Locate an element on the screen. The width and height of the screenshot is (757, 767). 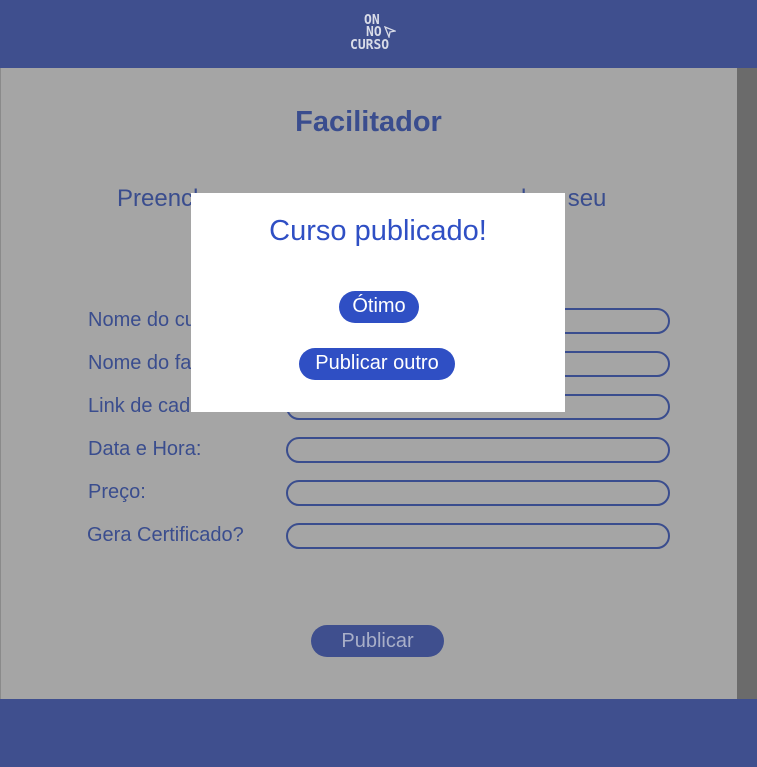
certificate-input is located at coordinates (478, 536).